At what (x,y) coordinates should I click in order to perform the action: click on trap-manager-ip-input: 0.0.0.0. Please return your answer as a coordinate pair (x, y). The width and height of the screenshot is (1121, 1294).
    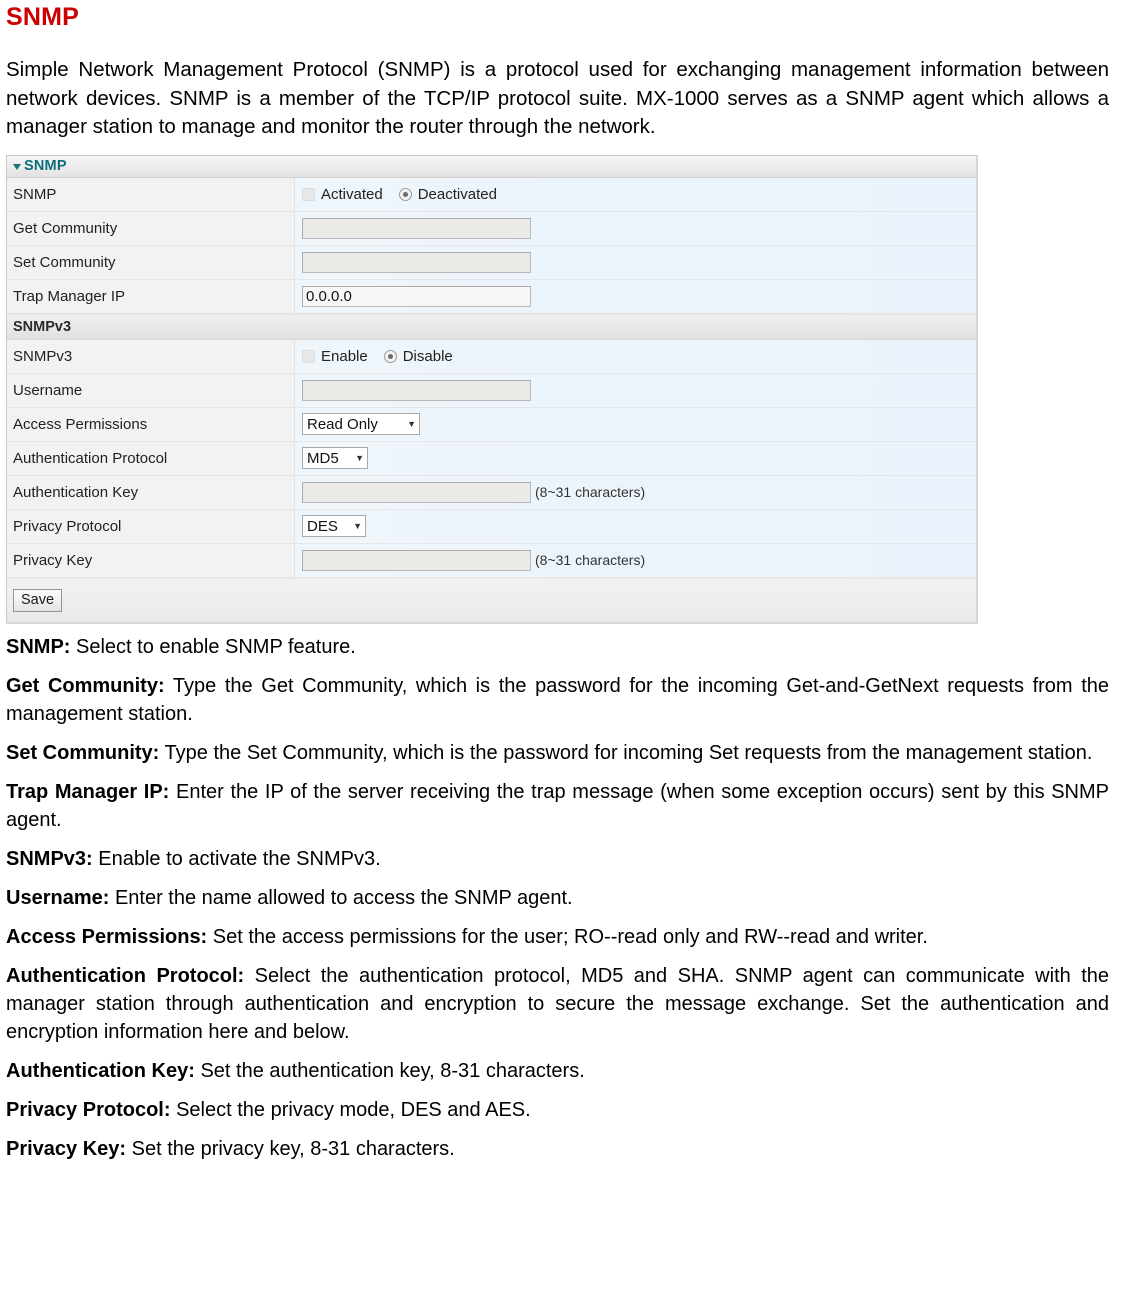
    Looking at the image, I should click on (416, 296).